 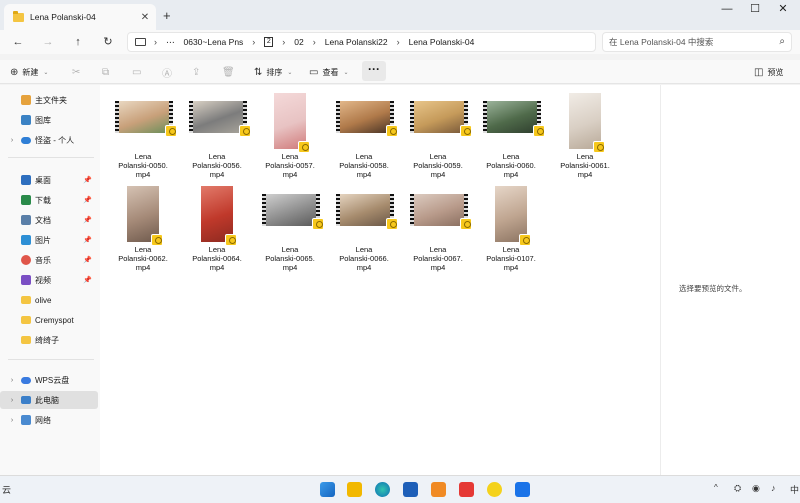 I want to click on steam-icon: ◉, so click(x=756, y=488).